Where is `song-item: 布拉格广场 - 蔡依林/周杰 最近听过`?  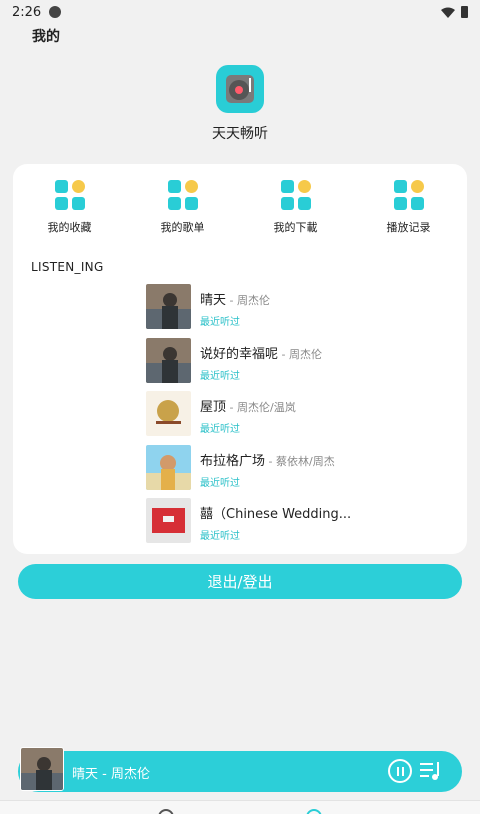 song-item: 布拉格广场 - 蔡依林/周杰 最近听过 is located at coordinates (296, 471).